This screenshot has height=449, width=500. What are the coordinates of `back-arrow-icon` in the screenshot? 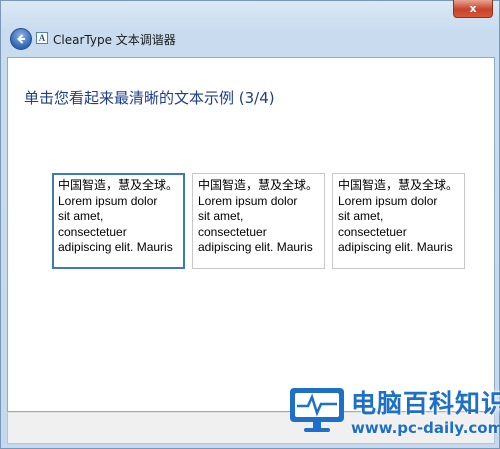 It's located at (21, 39).